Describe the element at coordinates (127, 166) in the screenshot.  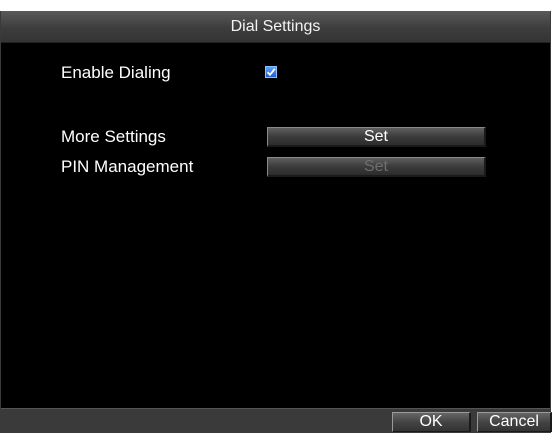
I see `pin-management-label: PIN Management` at that location.